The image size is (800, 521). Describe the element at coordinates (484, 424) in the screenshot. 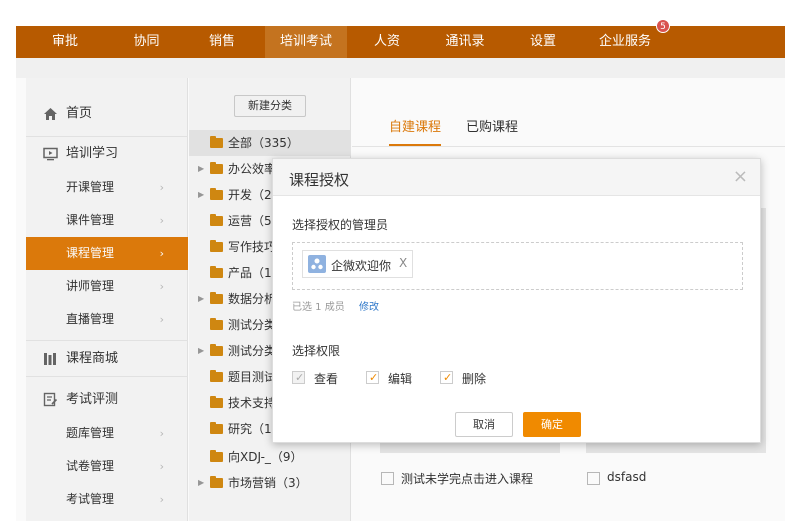

I see `cancel-button: 取消` at that location.